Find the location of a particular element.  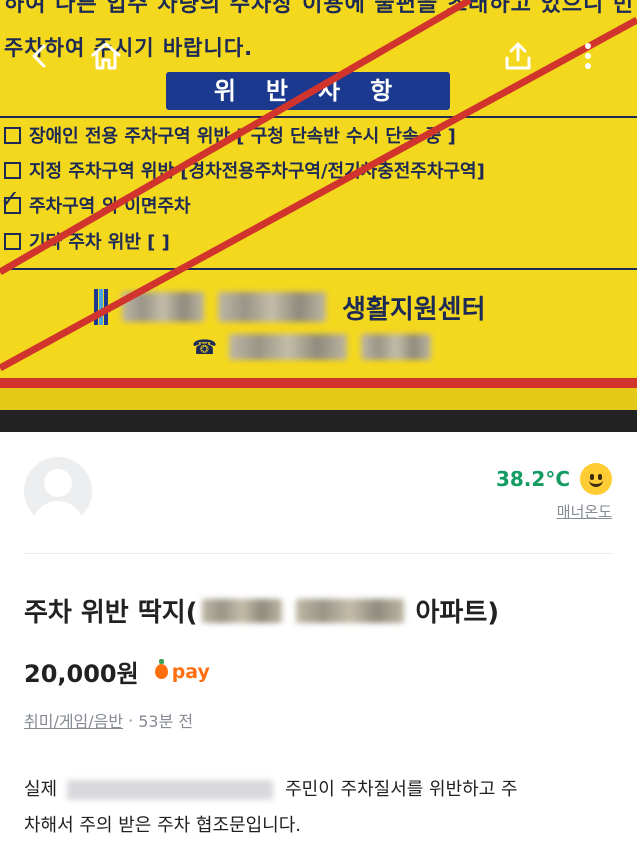

more-vertical-icon is located at coordinates (588, 56).